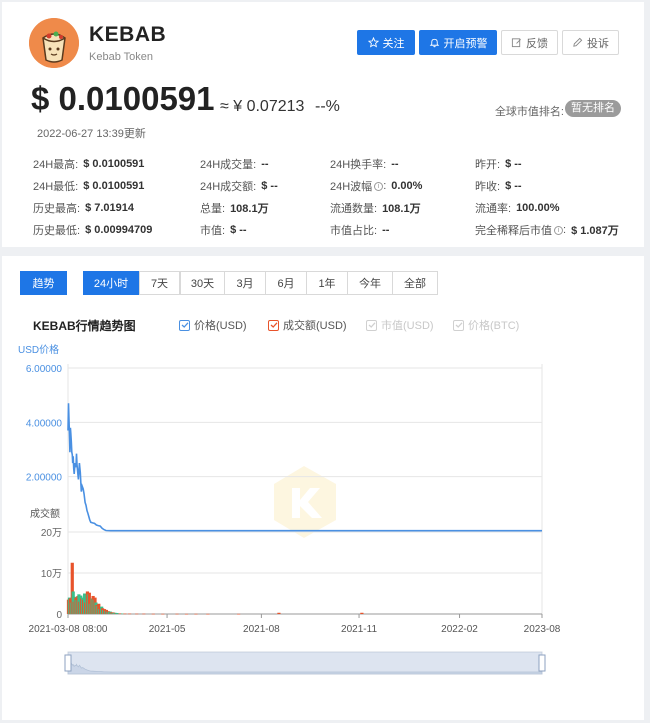 This screenshot has width=650, height=723. What do you see at coordinates (517, 208) in the screenshot?
I see `stat-circulation-rate: 流通率: 100.00%` at bounding box center [517, 208].